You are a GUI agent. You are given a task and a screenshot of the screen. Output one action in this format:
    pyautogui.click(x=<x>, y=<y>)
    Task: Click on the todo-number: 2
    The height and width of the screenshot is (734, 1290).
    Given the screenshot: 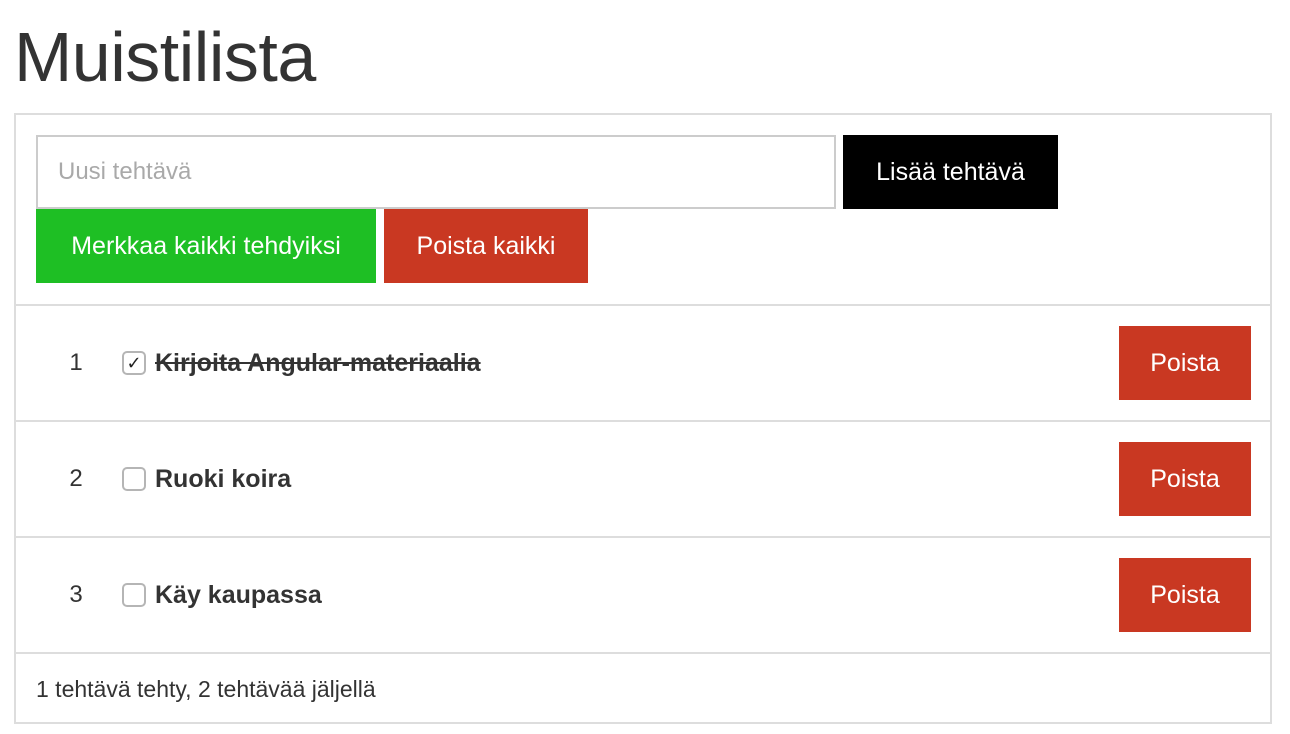 What is the action you would take?
    pyautogui.click(x=76, y=478)
    